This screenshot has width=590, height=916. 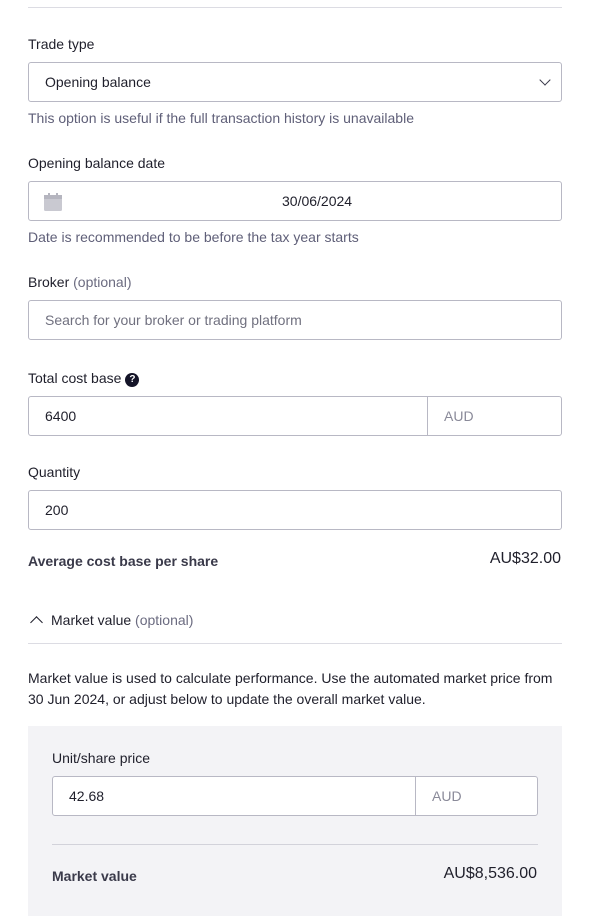 I want to click on total-cost-input: 6400 AUD, so click(x=295, y=416).